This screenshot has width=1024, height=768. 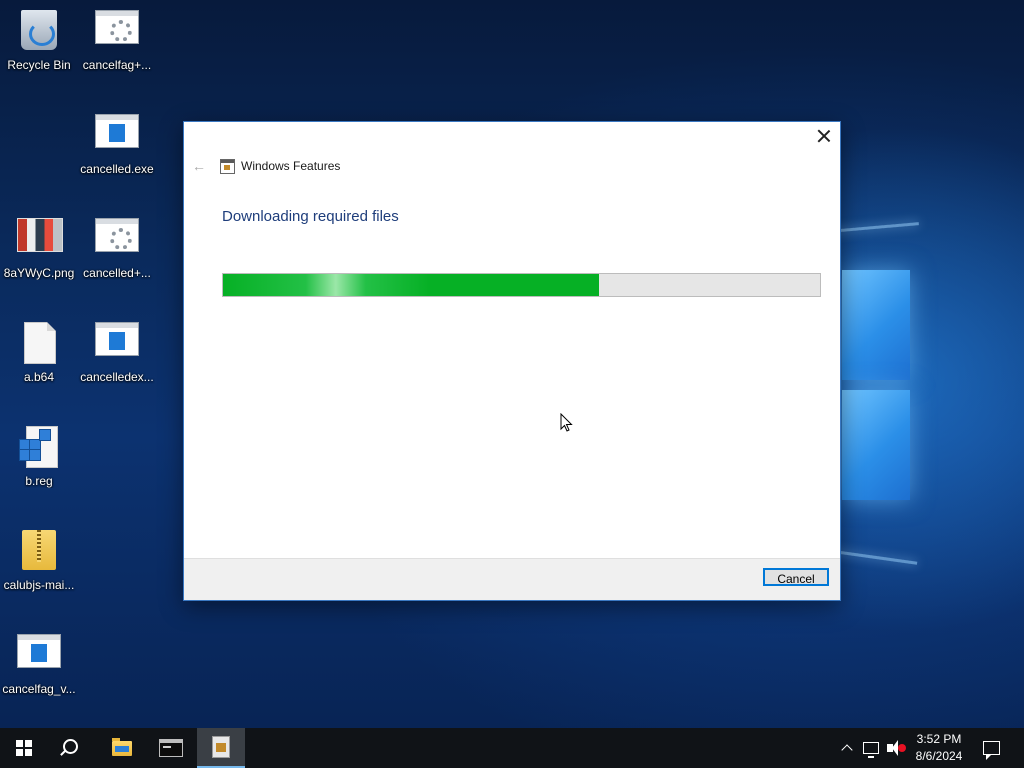 I want to click on notification-icon, so click(x=991, y=750).